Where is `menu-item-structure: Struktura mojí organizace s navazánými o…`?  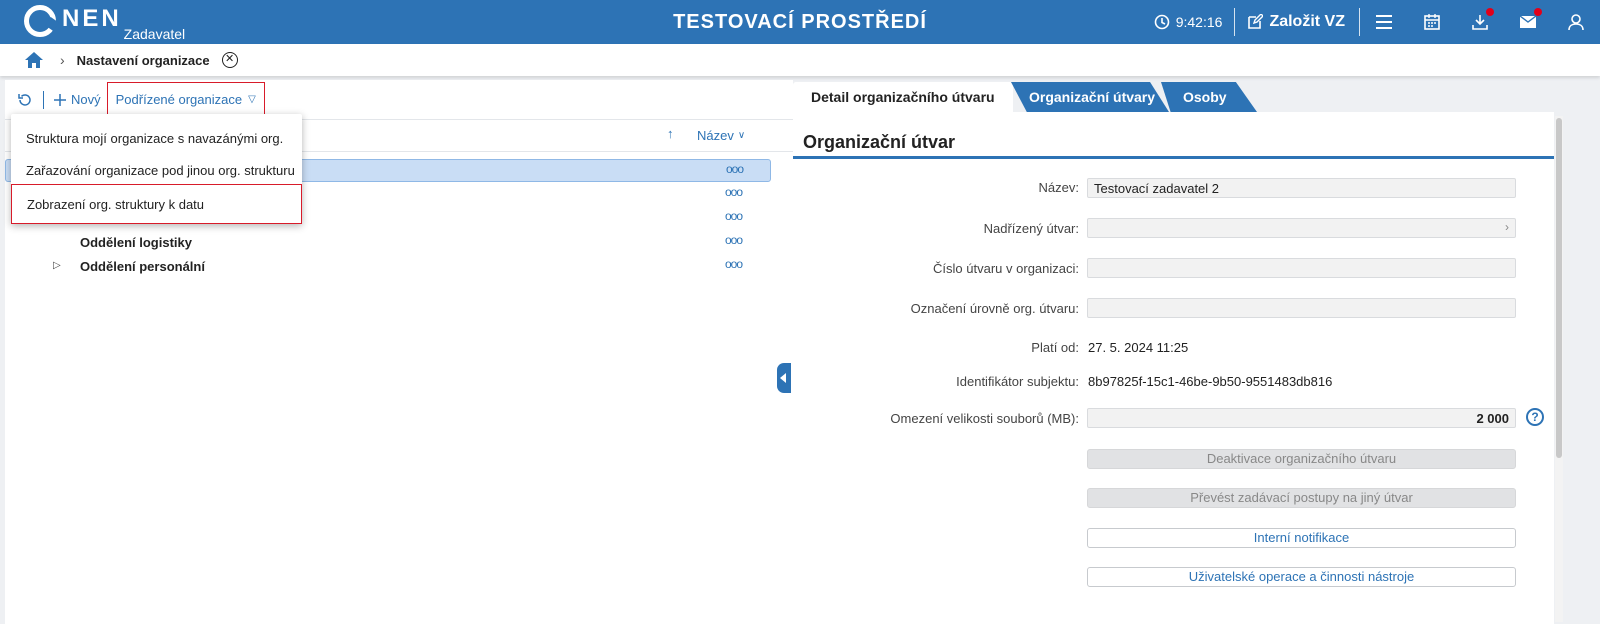
menu-item-structure: Struktura mojí organizace s navazánými o… is located at coordinates (156, 138).